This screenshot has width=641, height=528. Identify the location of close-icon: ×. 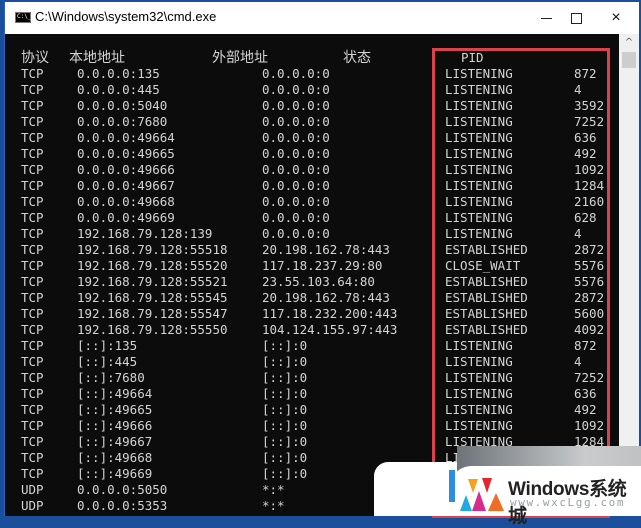
(616, 17).